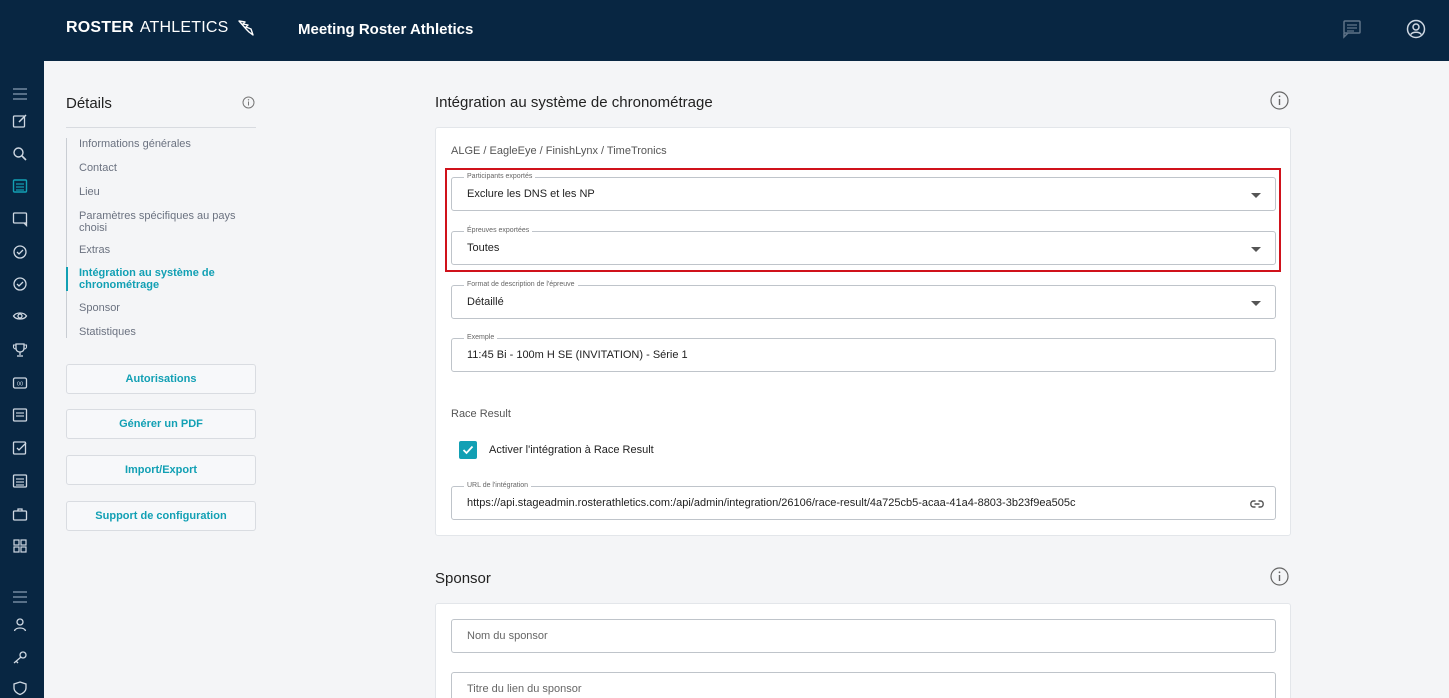 The width and height of the screenshot is (1449, 698). I want to click on person-icon, so click(20, 625).